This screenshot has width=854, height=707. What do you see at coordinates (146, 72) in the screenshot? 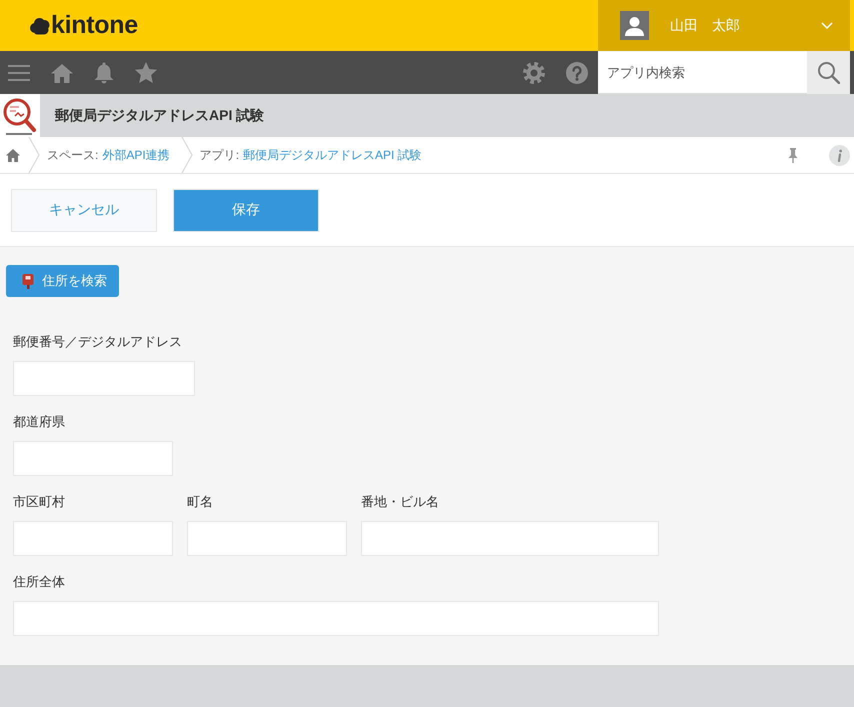
I see `star-icon` at bounding box center [146, 72].